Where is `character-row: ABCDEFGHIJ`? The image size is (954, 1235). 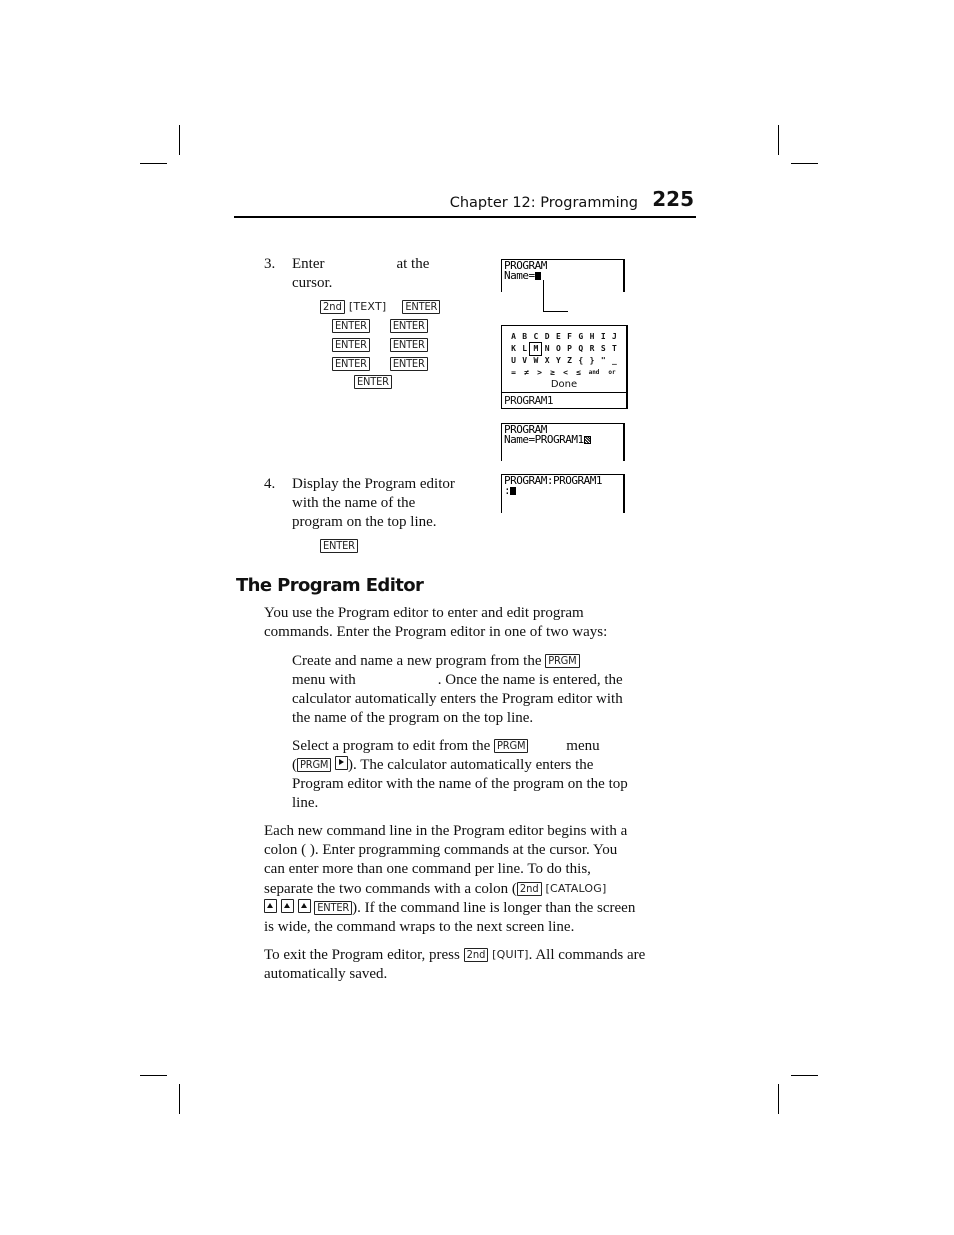 character-row: ABCDEFGHIJ is located at coordinates (564, 337).